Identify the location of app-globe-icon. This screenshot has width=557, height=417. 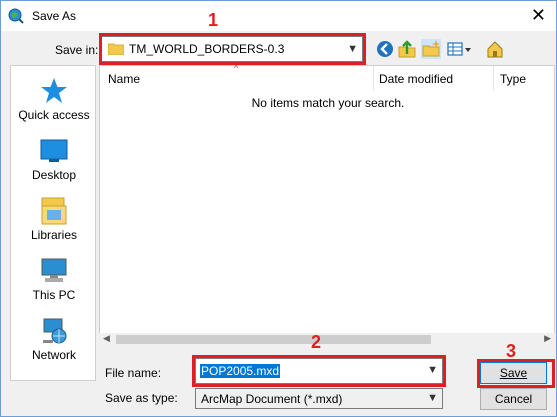
(16, 16).